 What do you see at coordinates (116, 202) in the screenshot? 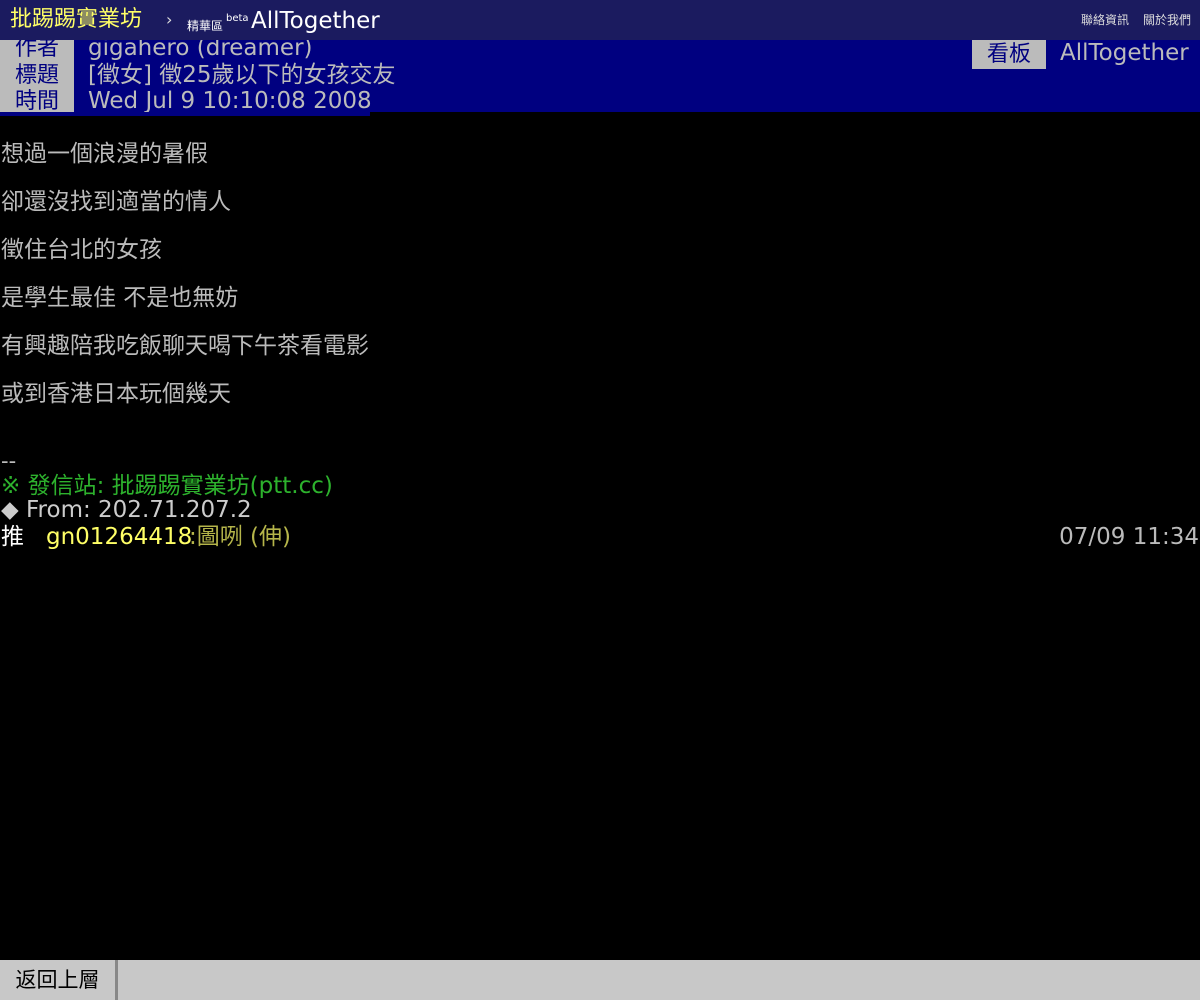
I see `body-line: 卻還沒找到適當的情人` at bounding box center [116, 202].